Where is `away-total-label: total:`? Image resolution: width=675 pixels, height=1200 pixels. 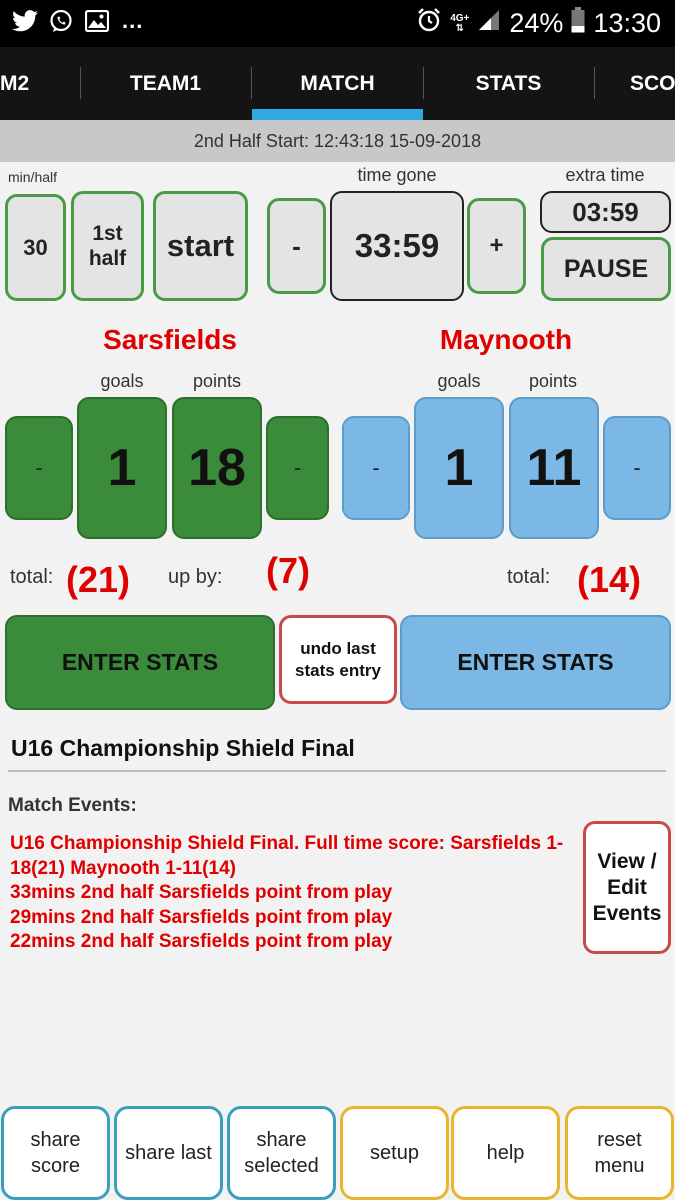 away-total-label: total: is located at coordinates (529, 577).